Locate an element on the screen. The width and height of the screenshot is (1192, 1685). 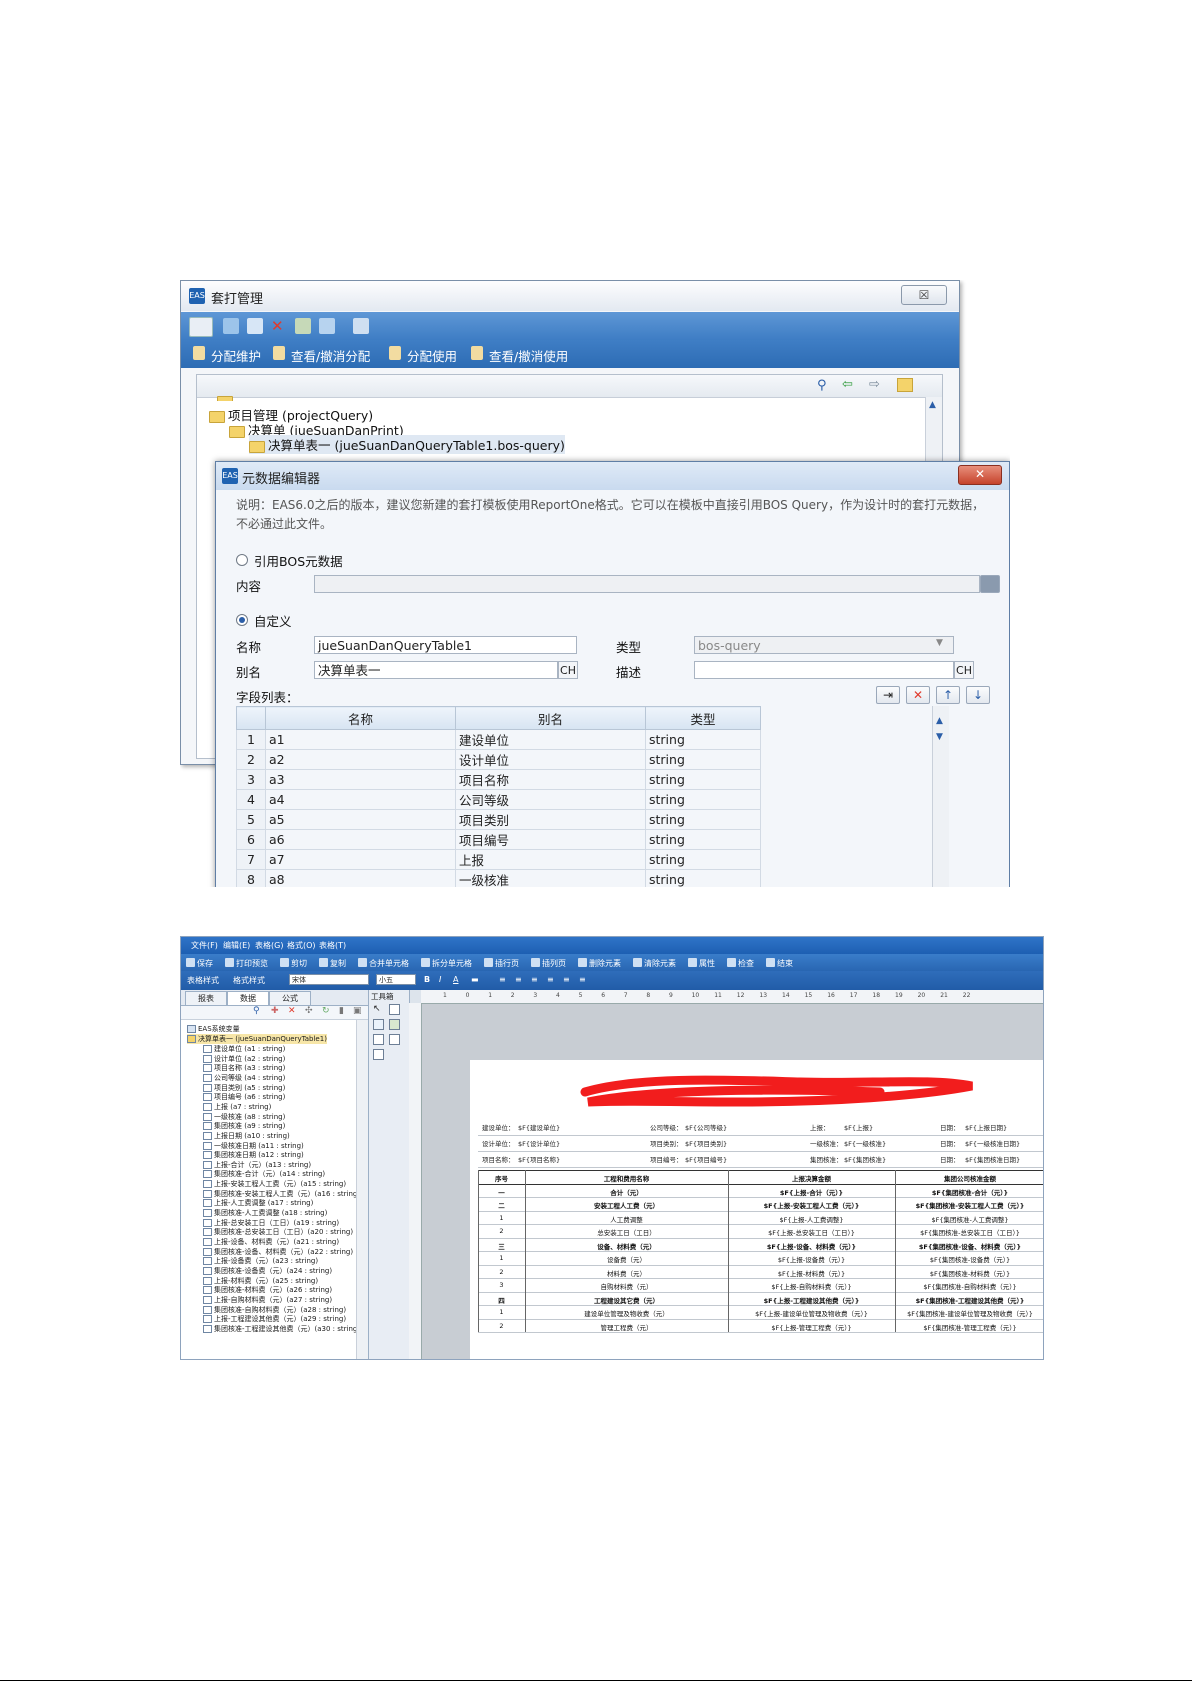
custom-radio is located at coordinates (242, 620).